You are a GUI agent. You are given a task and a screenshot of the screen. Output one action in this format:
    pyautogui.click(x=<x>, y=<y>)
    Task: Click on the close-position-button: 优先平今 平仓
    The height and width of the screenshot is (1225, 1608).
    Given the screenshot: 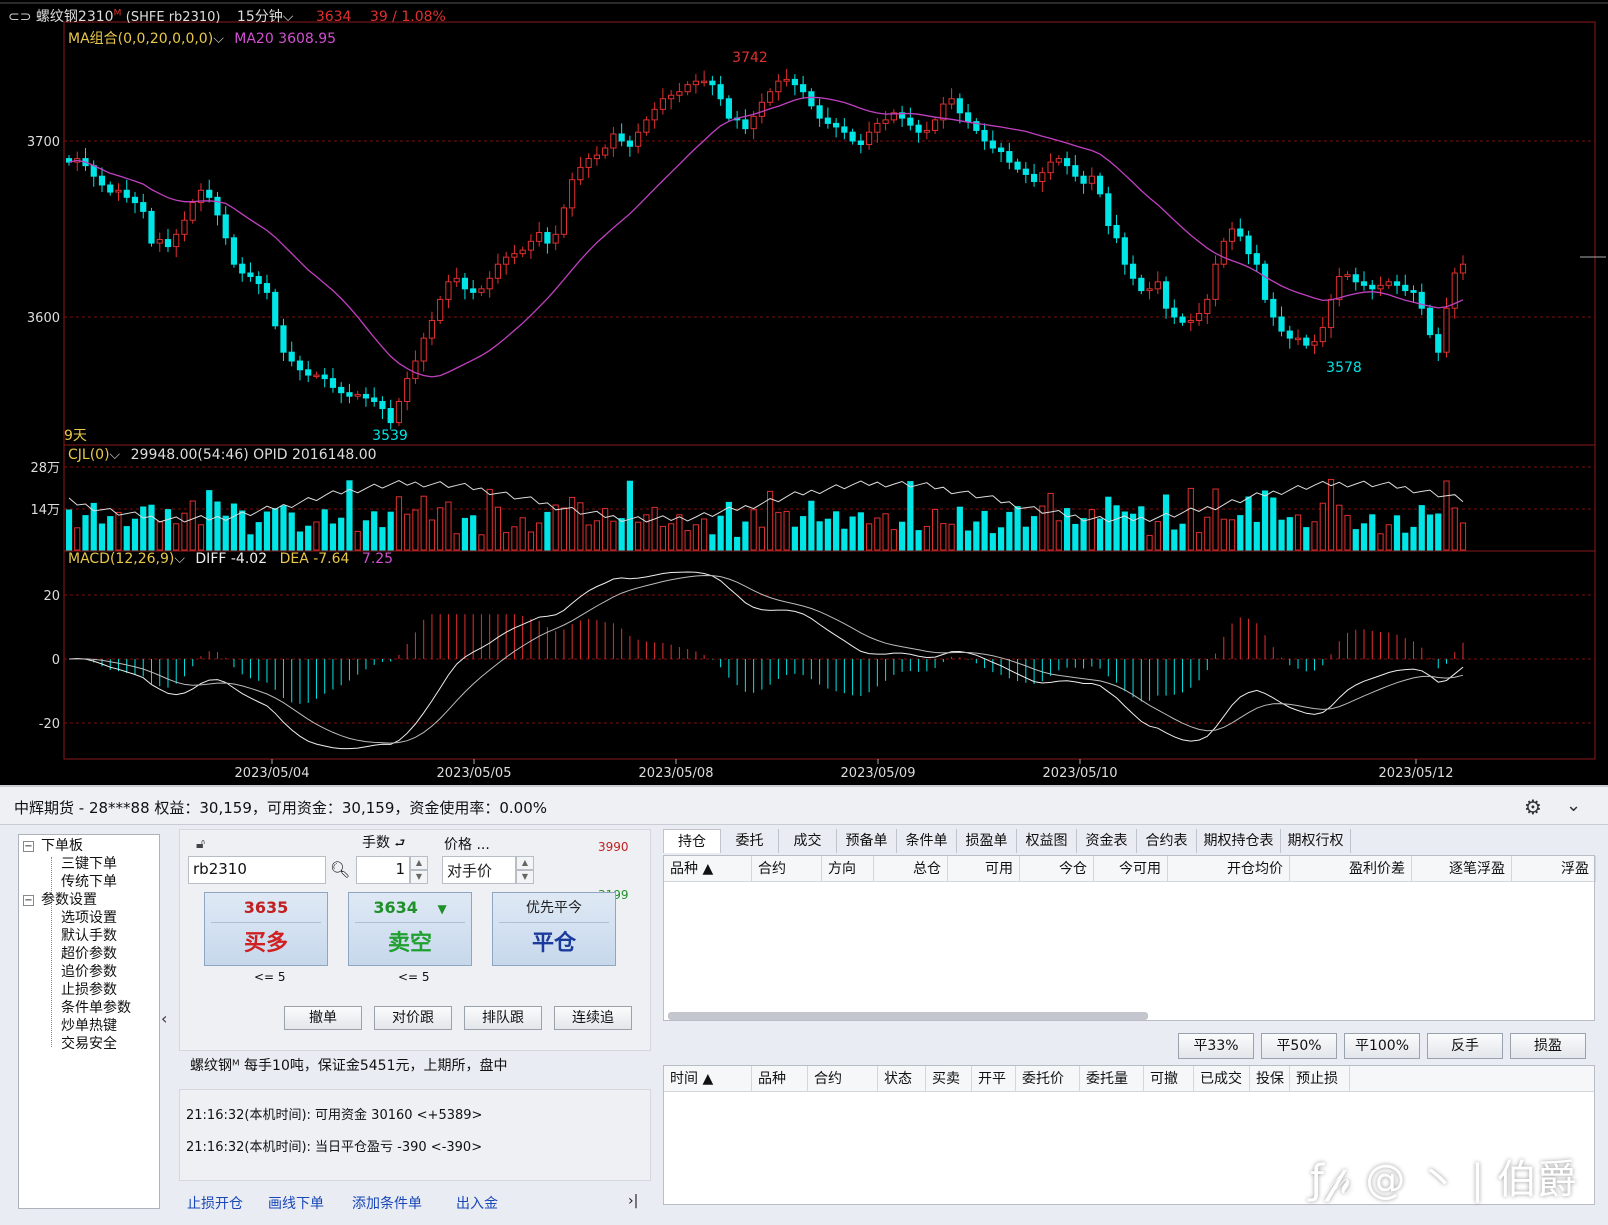 What is the action you would take?
    pyautogui.click(x=554, y=929)
    